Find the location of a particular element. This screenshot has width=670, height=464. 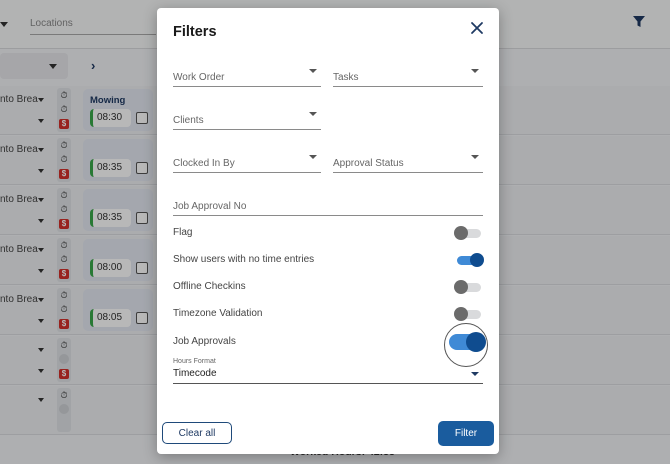

no-time-entries-toggle-row: Show users with no time entries is located at coordinates (328, 261).